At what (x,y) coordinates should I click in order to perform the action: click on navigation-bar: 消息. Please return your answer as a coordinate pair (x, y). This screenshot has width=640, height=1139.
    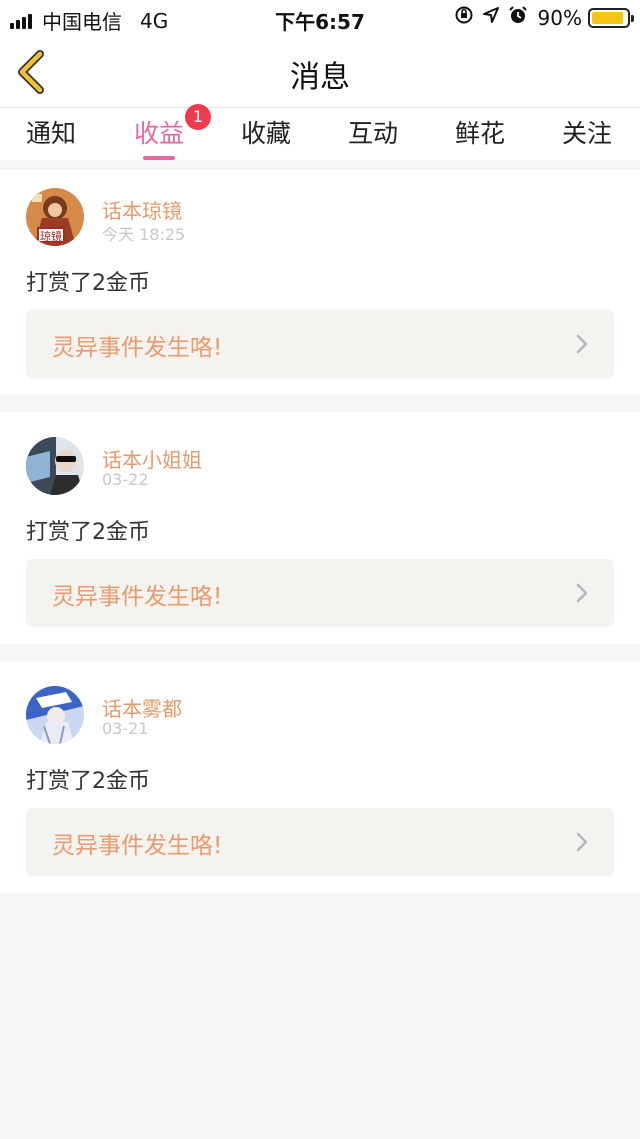
    Looking at the image, I should click on (320, 72).